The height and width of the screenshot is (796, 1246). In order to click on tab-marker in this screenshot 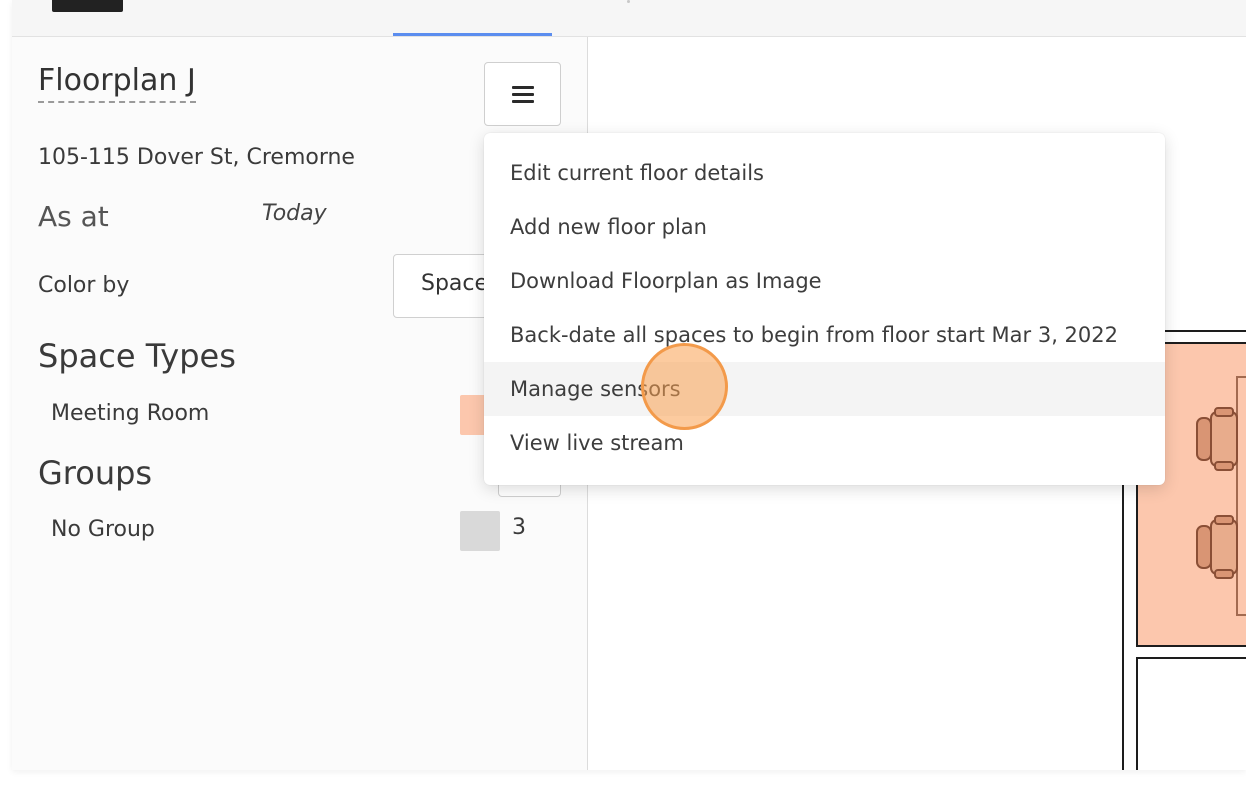, I will do `click(628, 1)`.